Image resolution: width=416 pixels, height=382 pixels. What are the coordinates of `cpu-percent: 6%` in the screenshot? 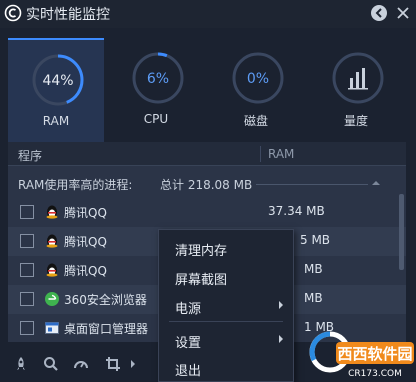 It's located at (158, 79).